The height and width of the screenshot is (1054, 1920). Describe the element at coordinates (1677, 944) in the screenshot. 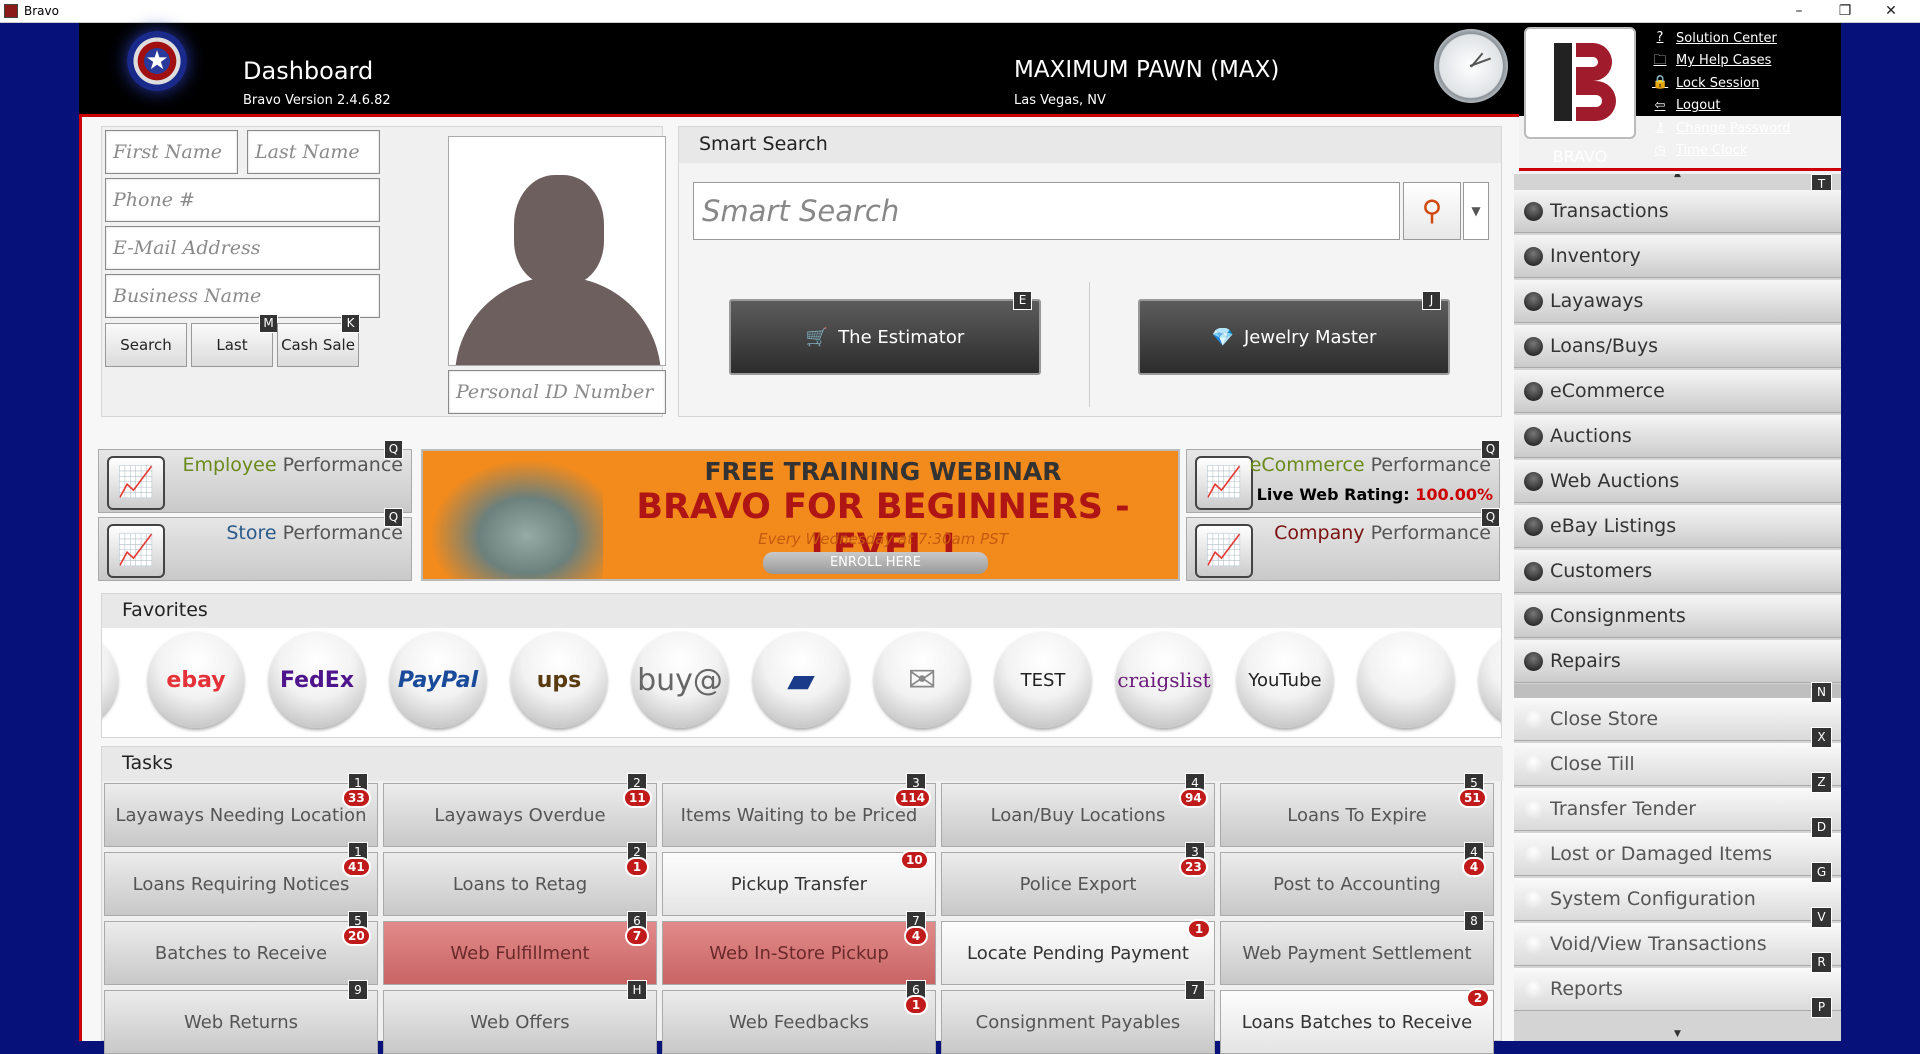

I see `sidebar-item-void-view: Void/View Transactions` at that location.